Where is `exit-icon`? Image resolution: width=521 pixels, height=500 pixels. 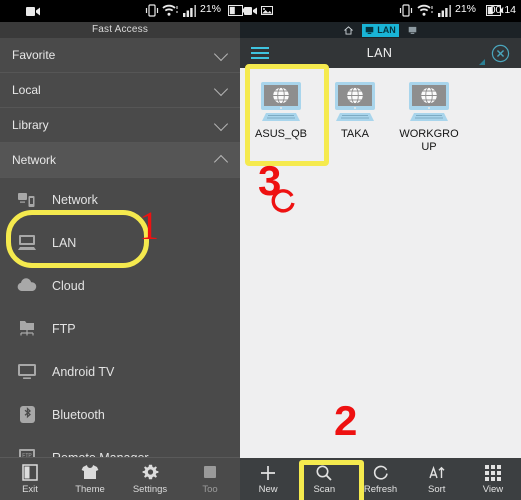
exit-icon is located at coordinates (30, 472).